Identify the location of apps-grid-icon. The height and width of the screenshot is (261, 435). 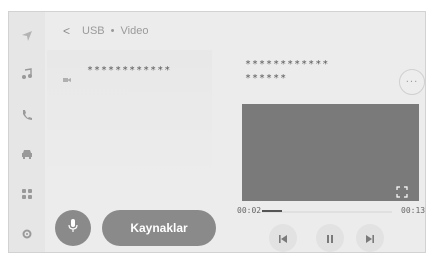
(27, 194).